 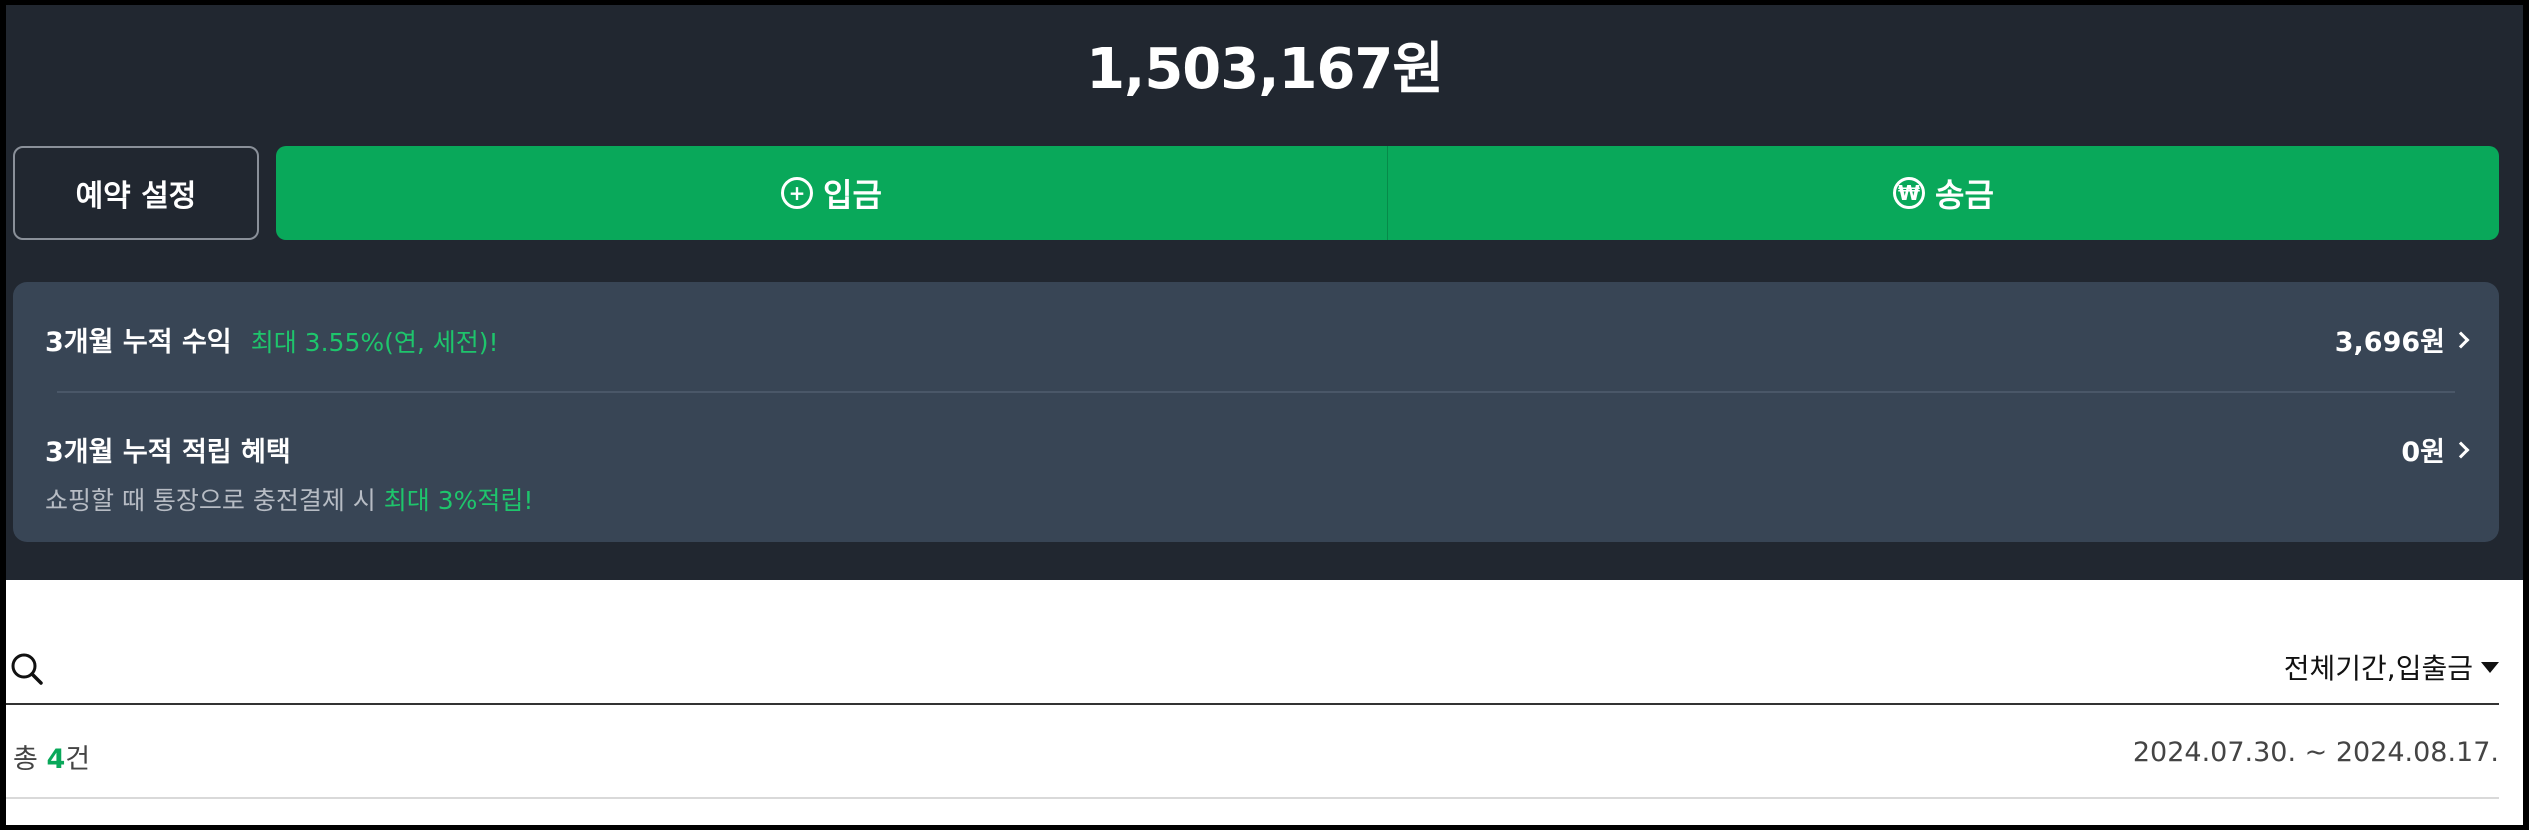 I want to click on rewards-subtext-highlight: 최대 3%적립!, so click(x=458, y=500).